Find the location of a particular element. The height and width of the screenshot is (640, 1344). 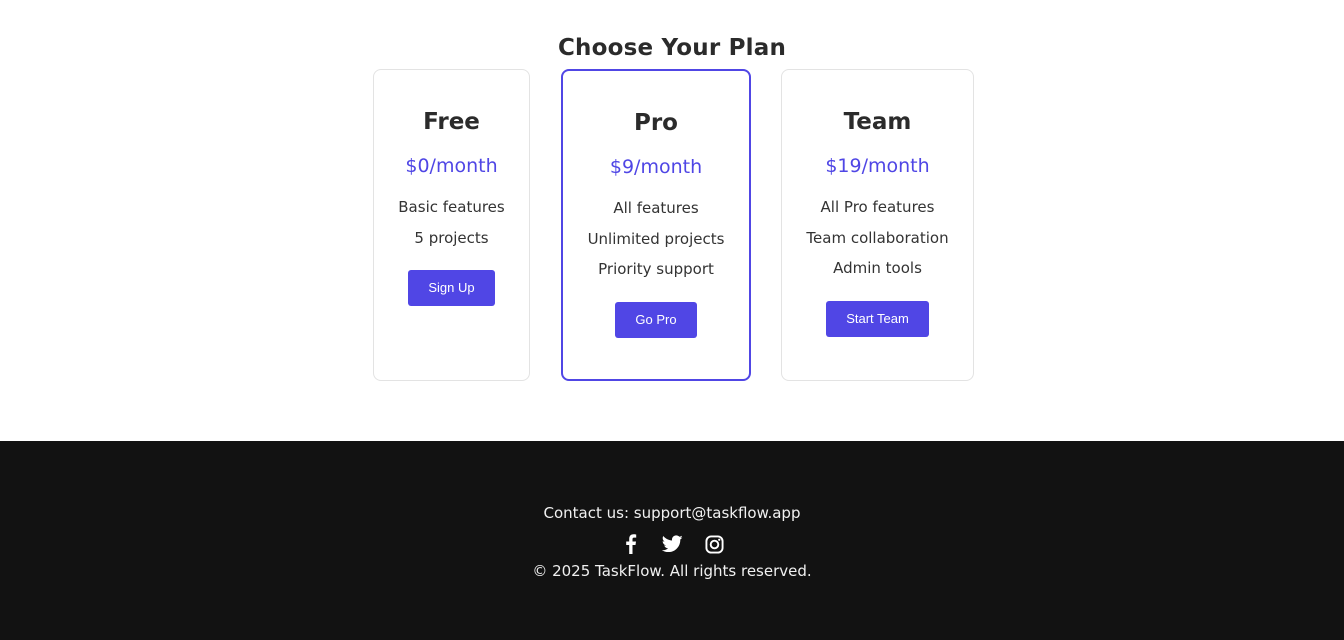

start-team-button: Start Team is located at coordinates (877, 318).